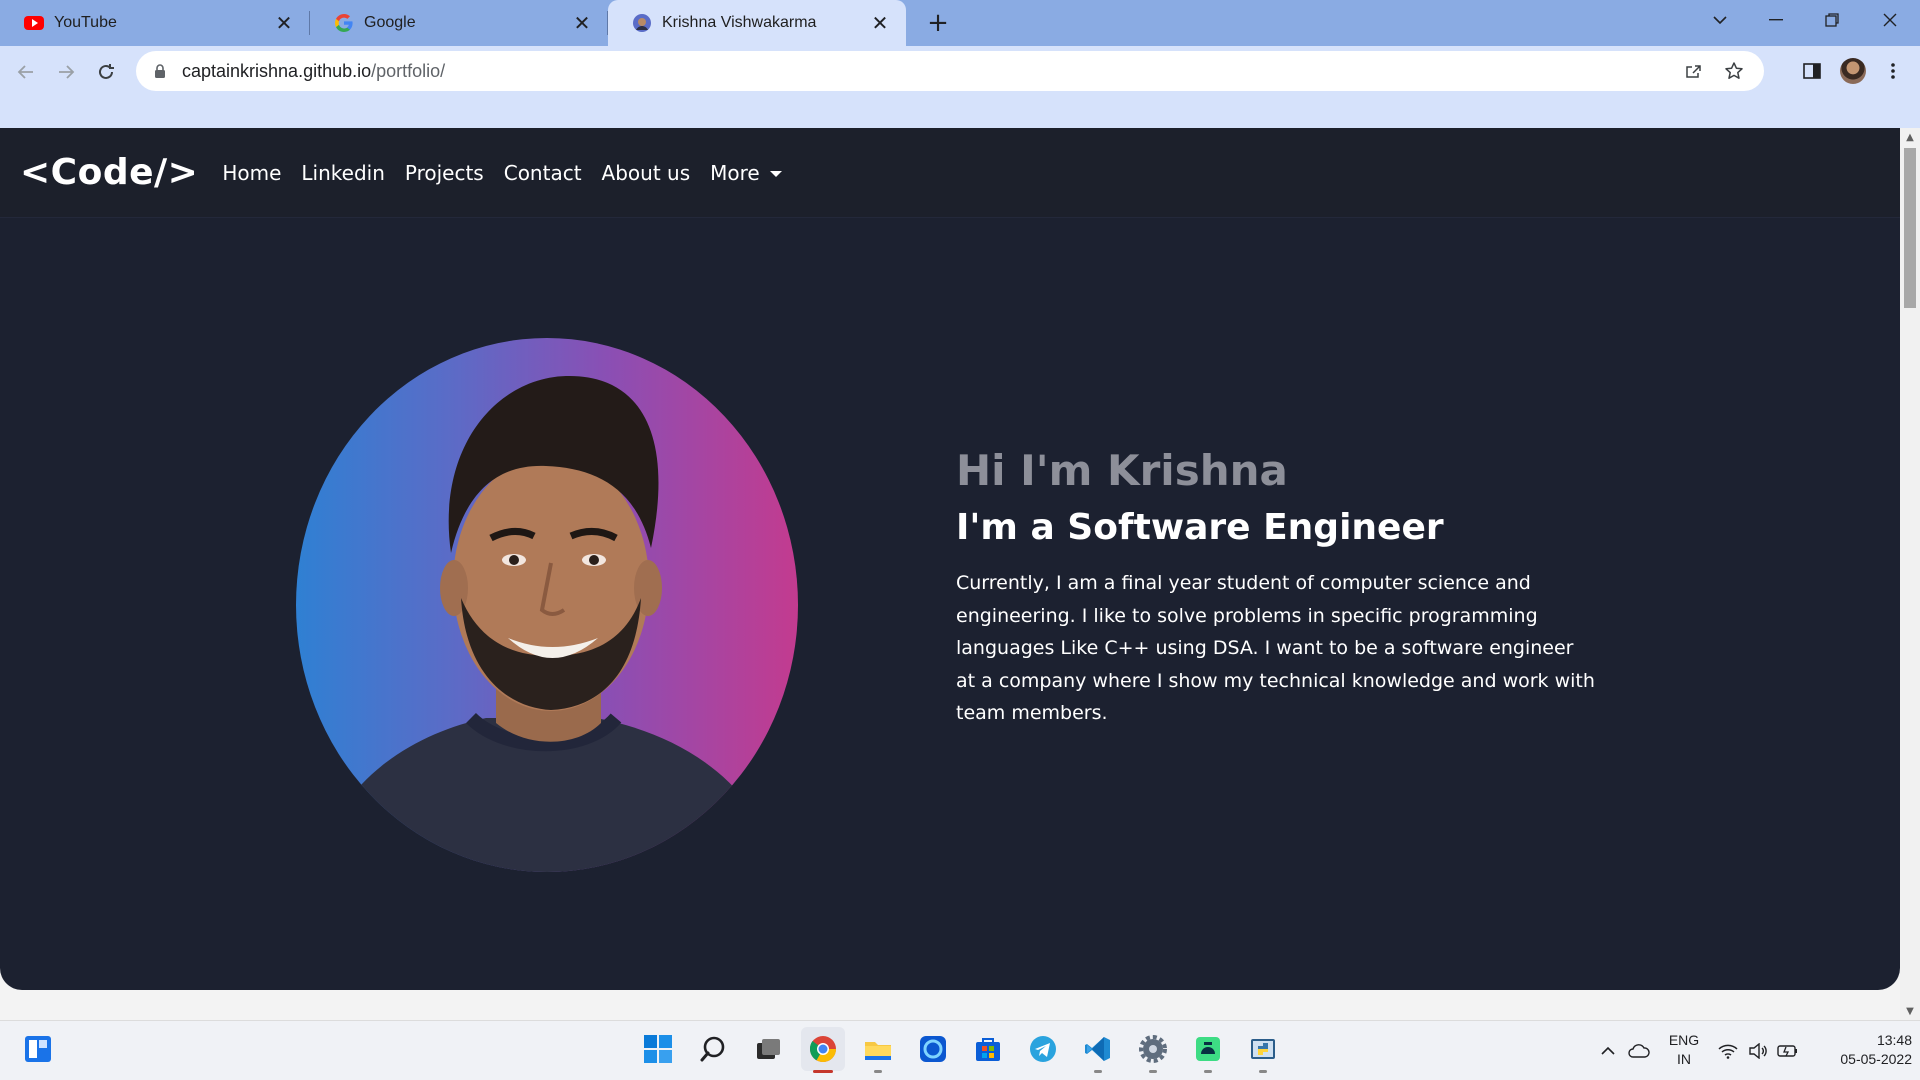 Image resolution: width=1920 pixels, height=1080 pixels. Describe the element at coordinates (277, 70) in the screenshot. I see `url-host: captainkrishna.github.io` at that location.